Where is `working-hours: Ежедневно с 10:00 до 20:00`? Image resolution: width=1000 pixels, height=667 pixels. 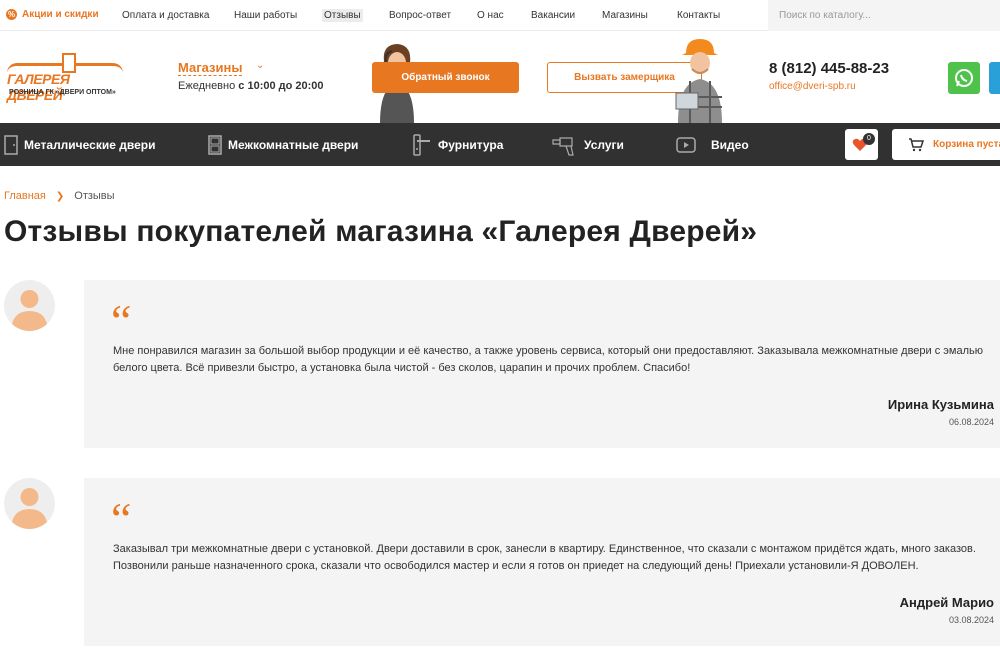 working-hours: Ежедневно с 10:00 до 20:00 is located at coordinates (251, 86).